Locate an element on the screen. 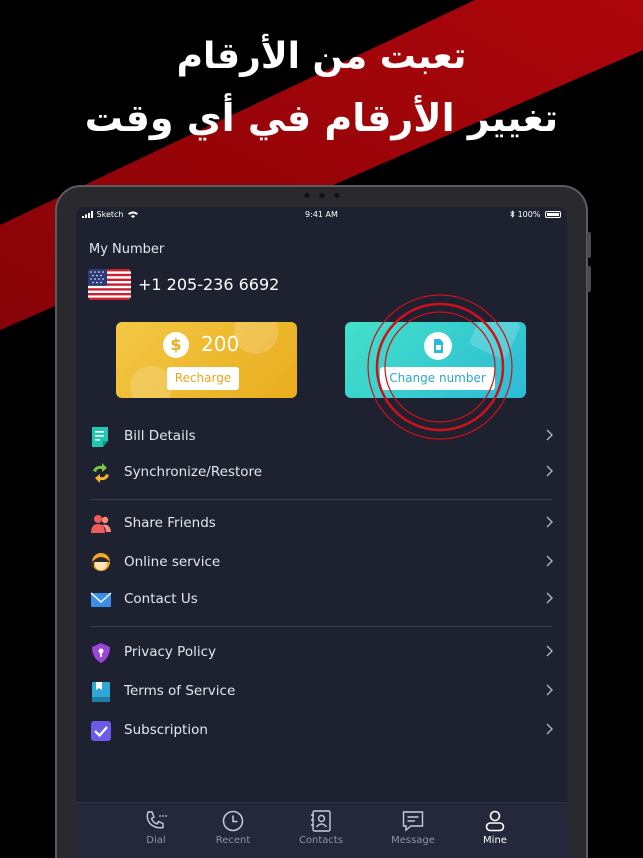 The image size is (643, 858). status-bar: Sketch 9:41 AM 100% is located at coordinates (321, 217).